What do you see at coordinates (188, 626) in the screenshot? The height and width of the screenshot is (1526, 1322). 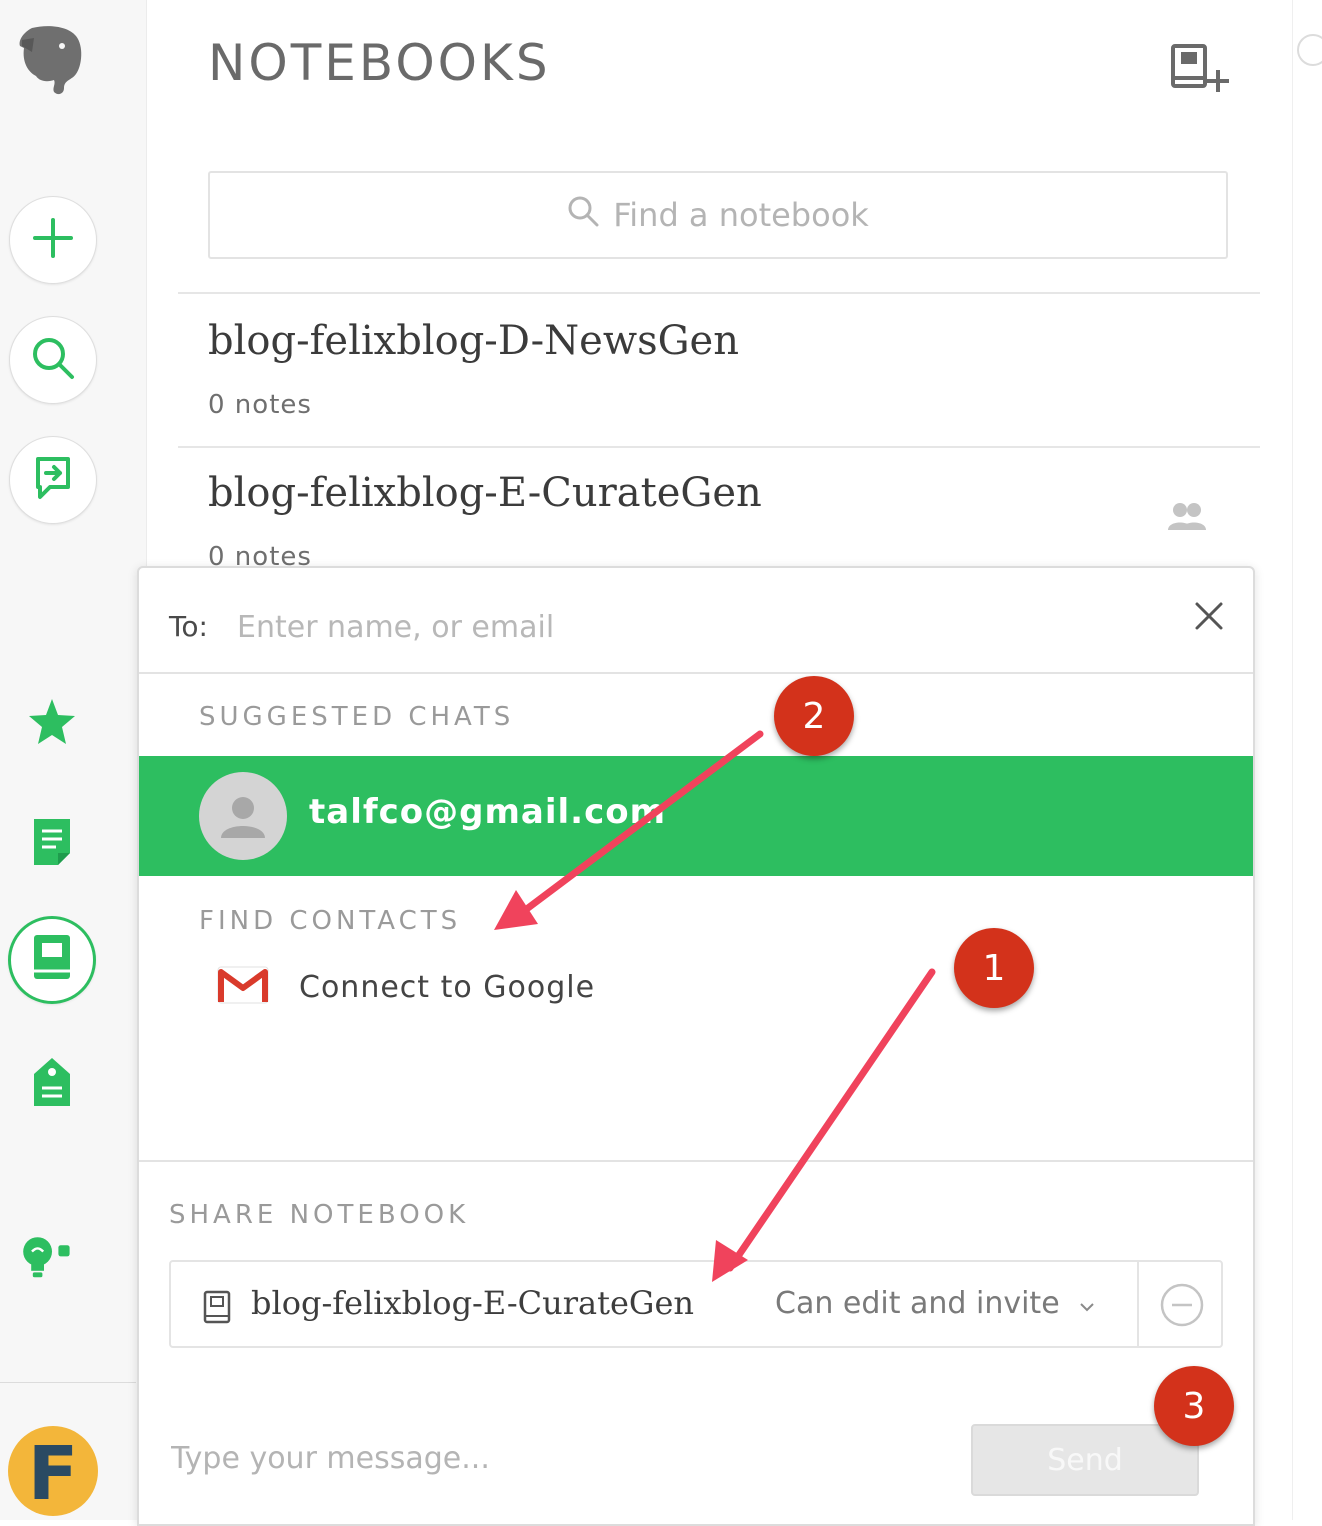 I see `to-label: To:` at bounding box center [188, 626].